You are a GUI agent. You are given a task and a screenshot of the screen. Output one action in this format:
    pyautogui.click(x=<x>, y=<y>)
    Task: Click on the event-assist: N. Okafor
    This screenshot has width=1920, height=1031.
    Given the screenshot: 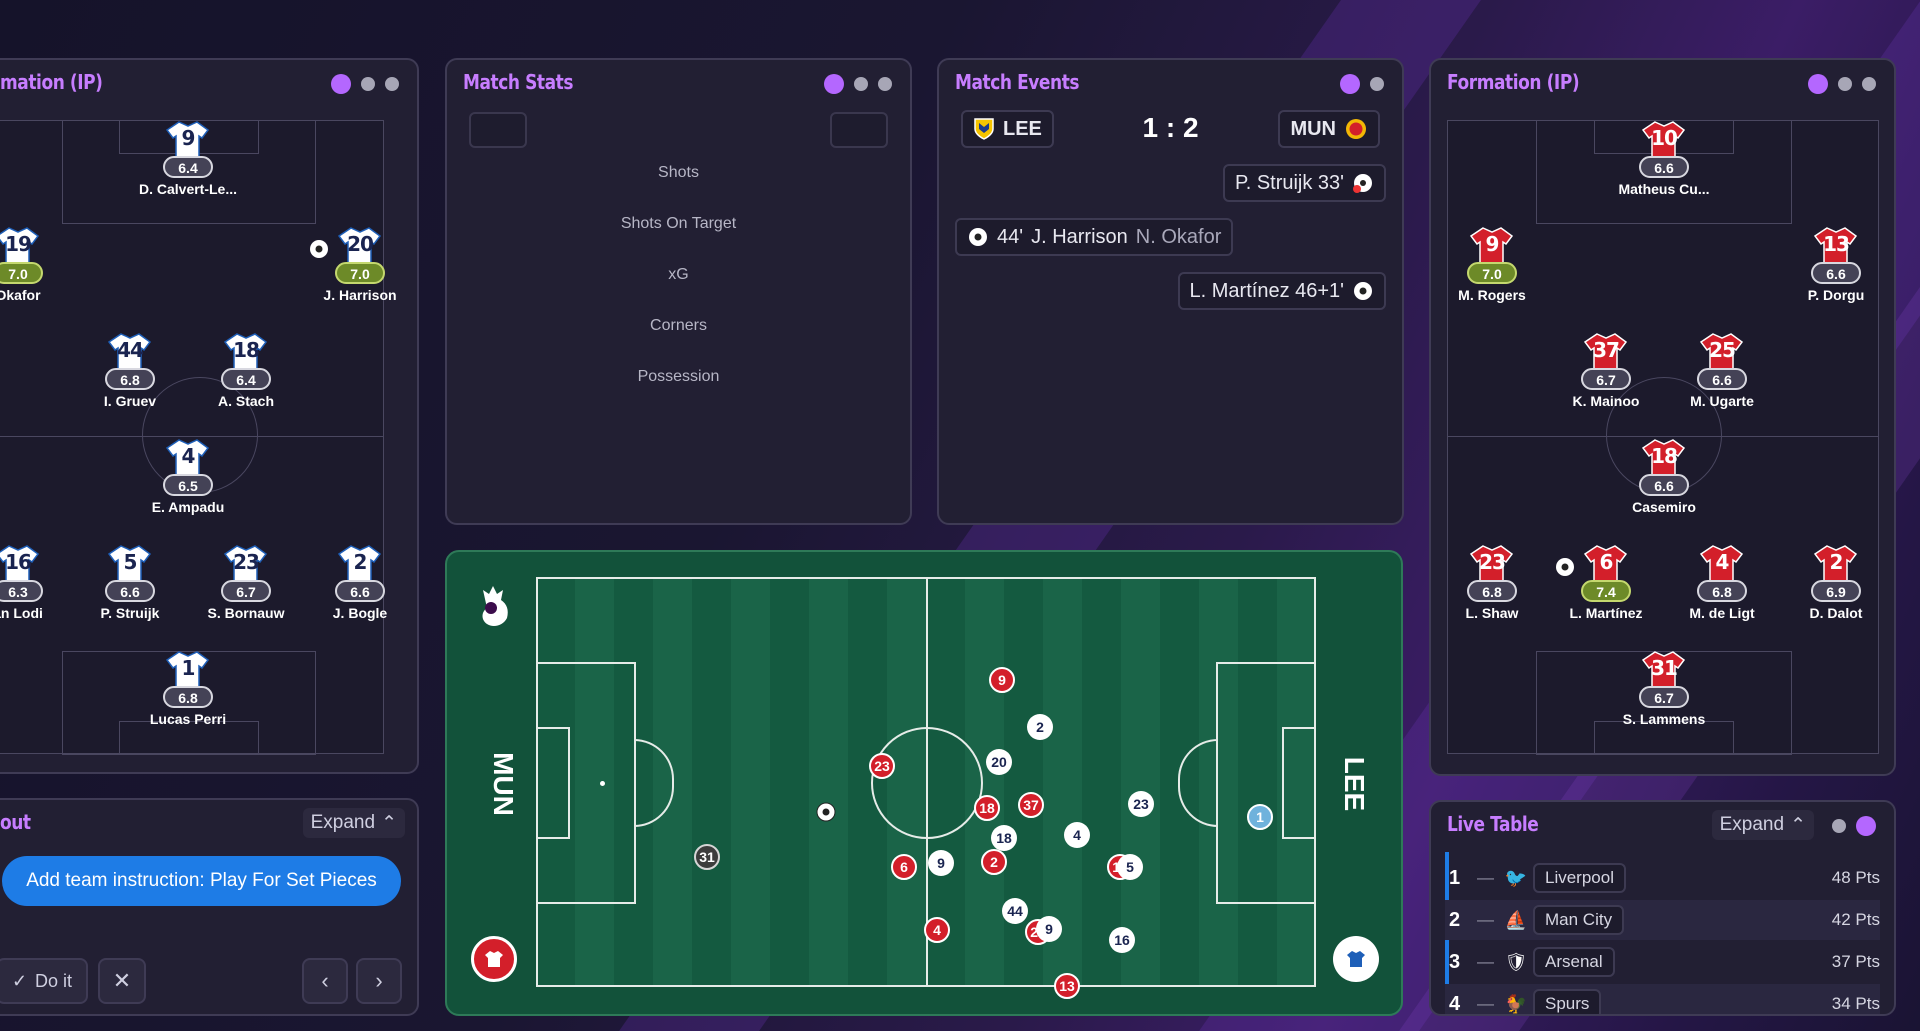 What is the action you would take?
    pyautogui.click(x=1178, y=236)
    